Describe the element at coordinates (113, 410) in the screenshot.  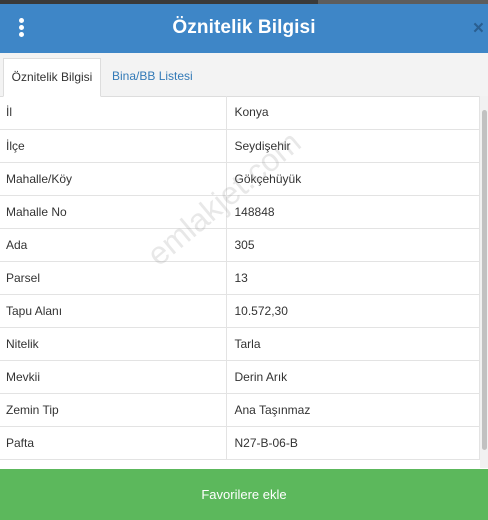
I see `attribute-key: Zemin Tip` at that location.